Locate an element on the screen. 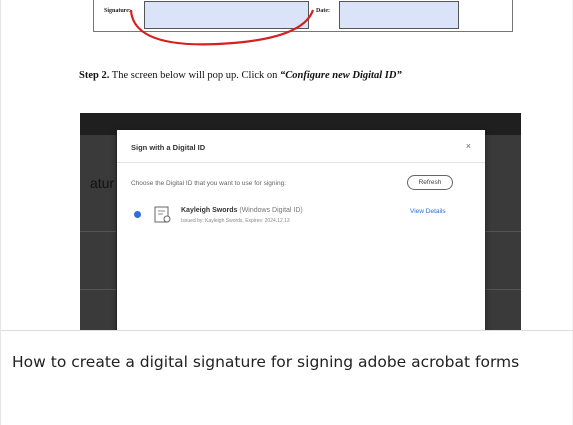 The width and height of the screenshot is (573, 425). step-number: Step 2. is located at coordinates (94, 75).